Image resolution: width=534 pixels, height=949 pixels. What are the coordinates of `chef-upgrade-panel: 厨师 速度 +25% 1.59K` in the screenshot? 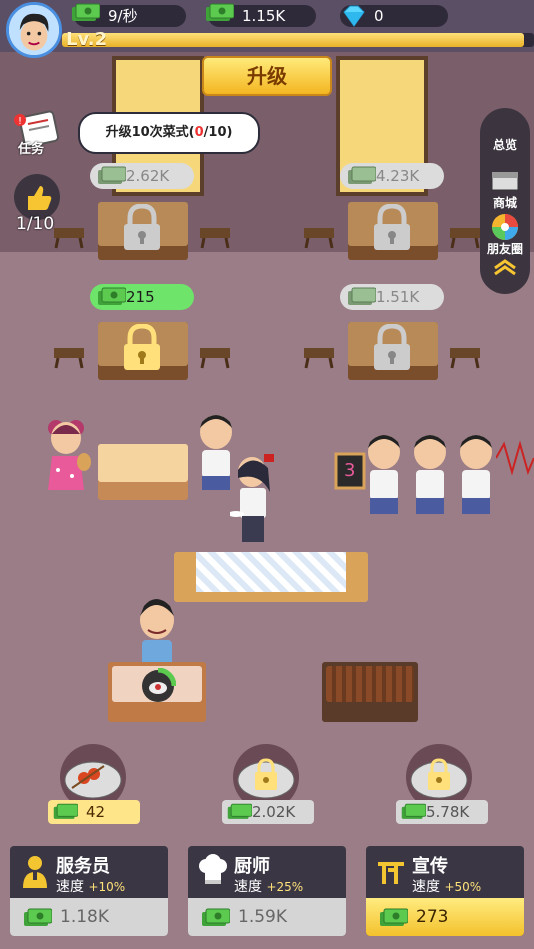 It's located at (267, 891).